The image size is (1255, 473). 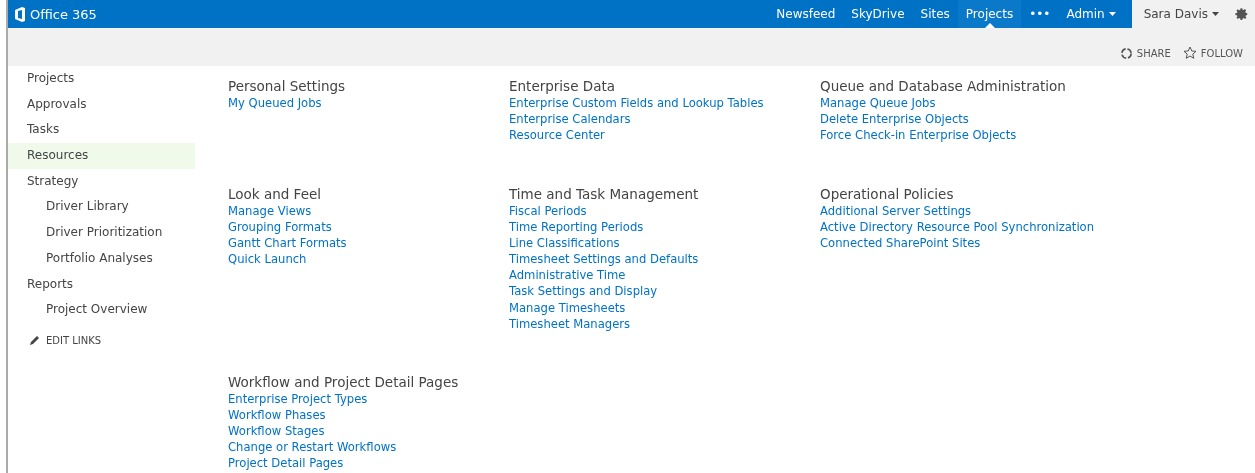 I want to click on nav-link: SkyDrive, so click(x=878, y=14).